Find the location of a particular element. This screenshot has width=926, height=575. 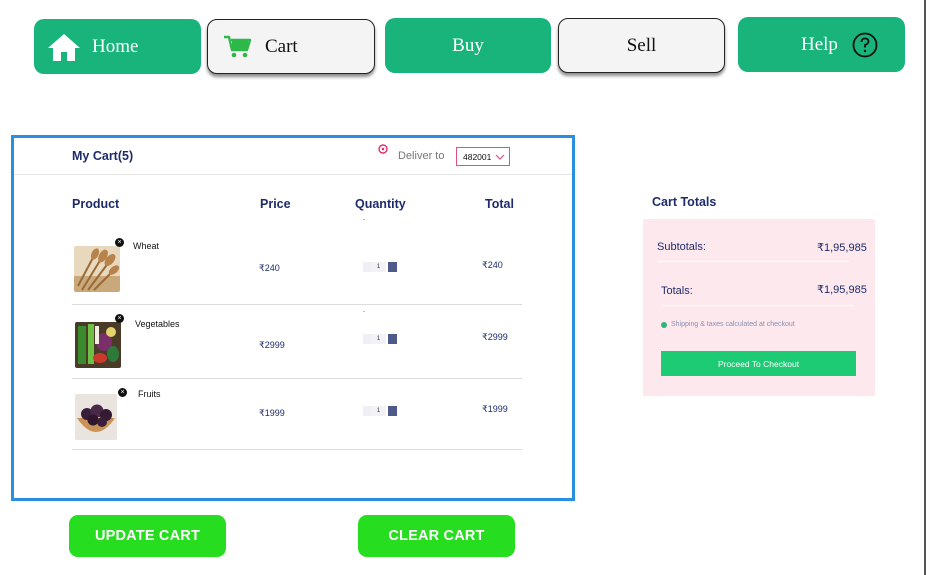

nav-home-label: Home is located at coordinates (115, 46).